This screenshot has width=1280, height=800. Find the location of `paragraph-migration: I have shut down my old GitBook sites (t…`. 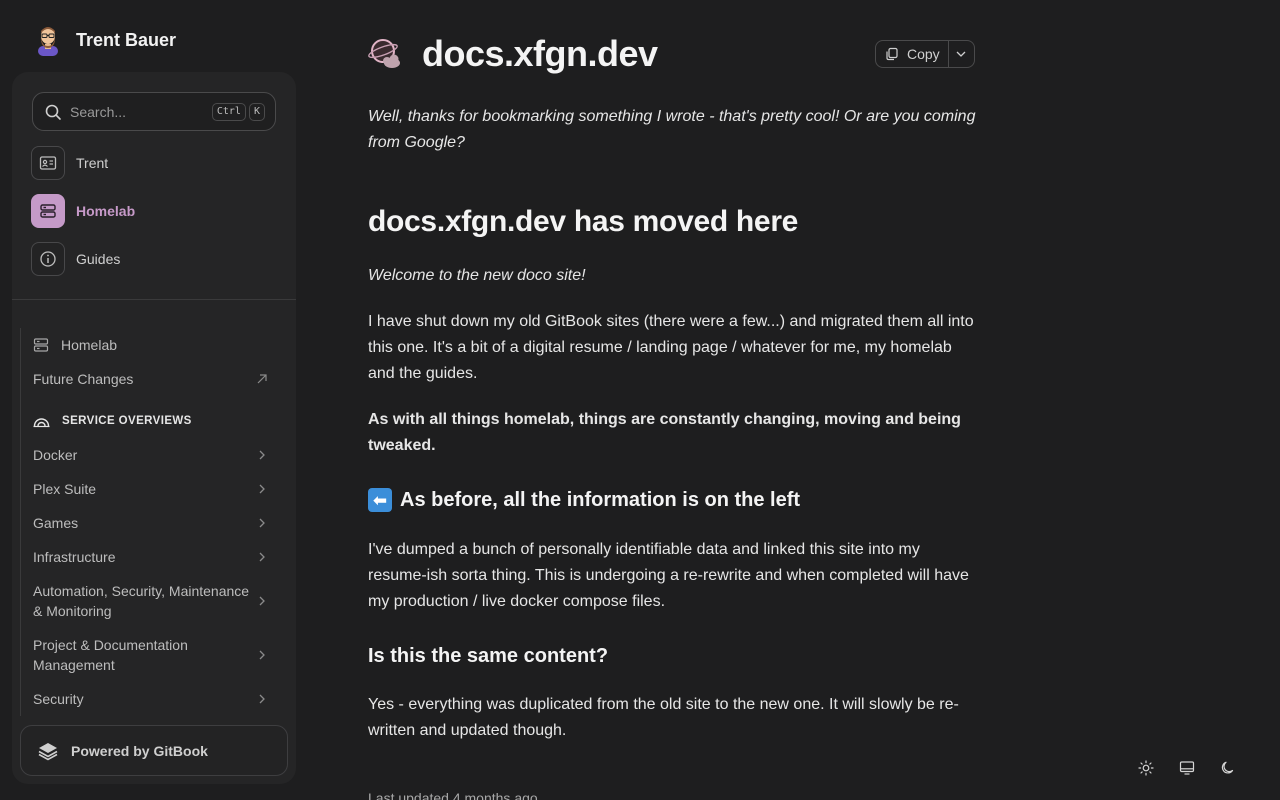

paragraph-migration: I have shut down my old GitBook sites (t… is located at coordinates (671, 347).